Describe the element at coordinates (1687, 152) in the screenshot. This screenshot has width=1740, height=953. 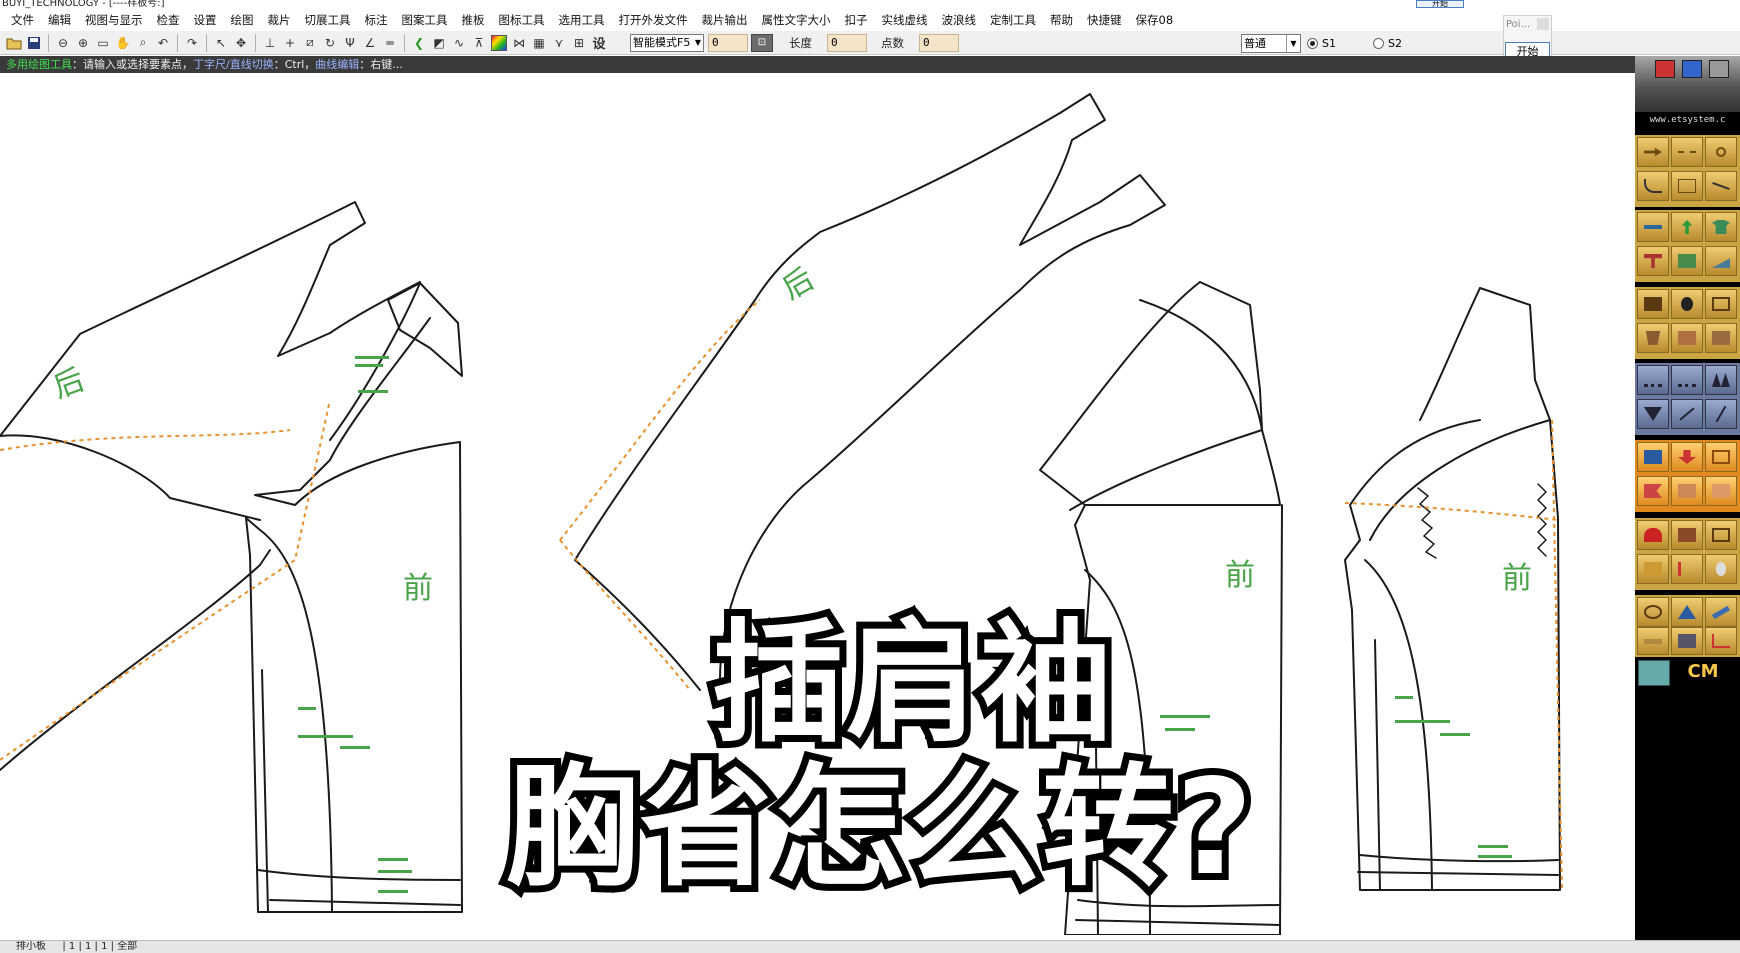
I see `tool-dash-line-icon` at that location.